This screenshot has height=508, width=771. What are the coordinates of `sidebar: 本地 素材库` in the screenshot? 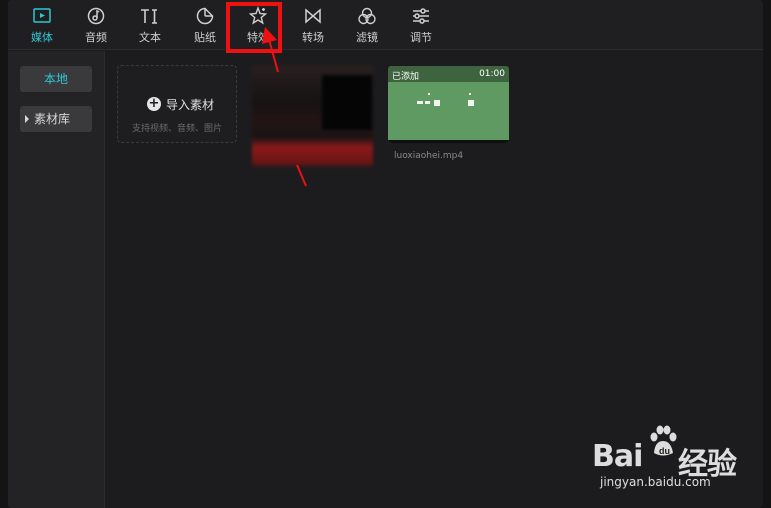 It's located at (56, 279).